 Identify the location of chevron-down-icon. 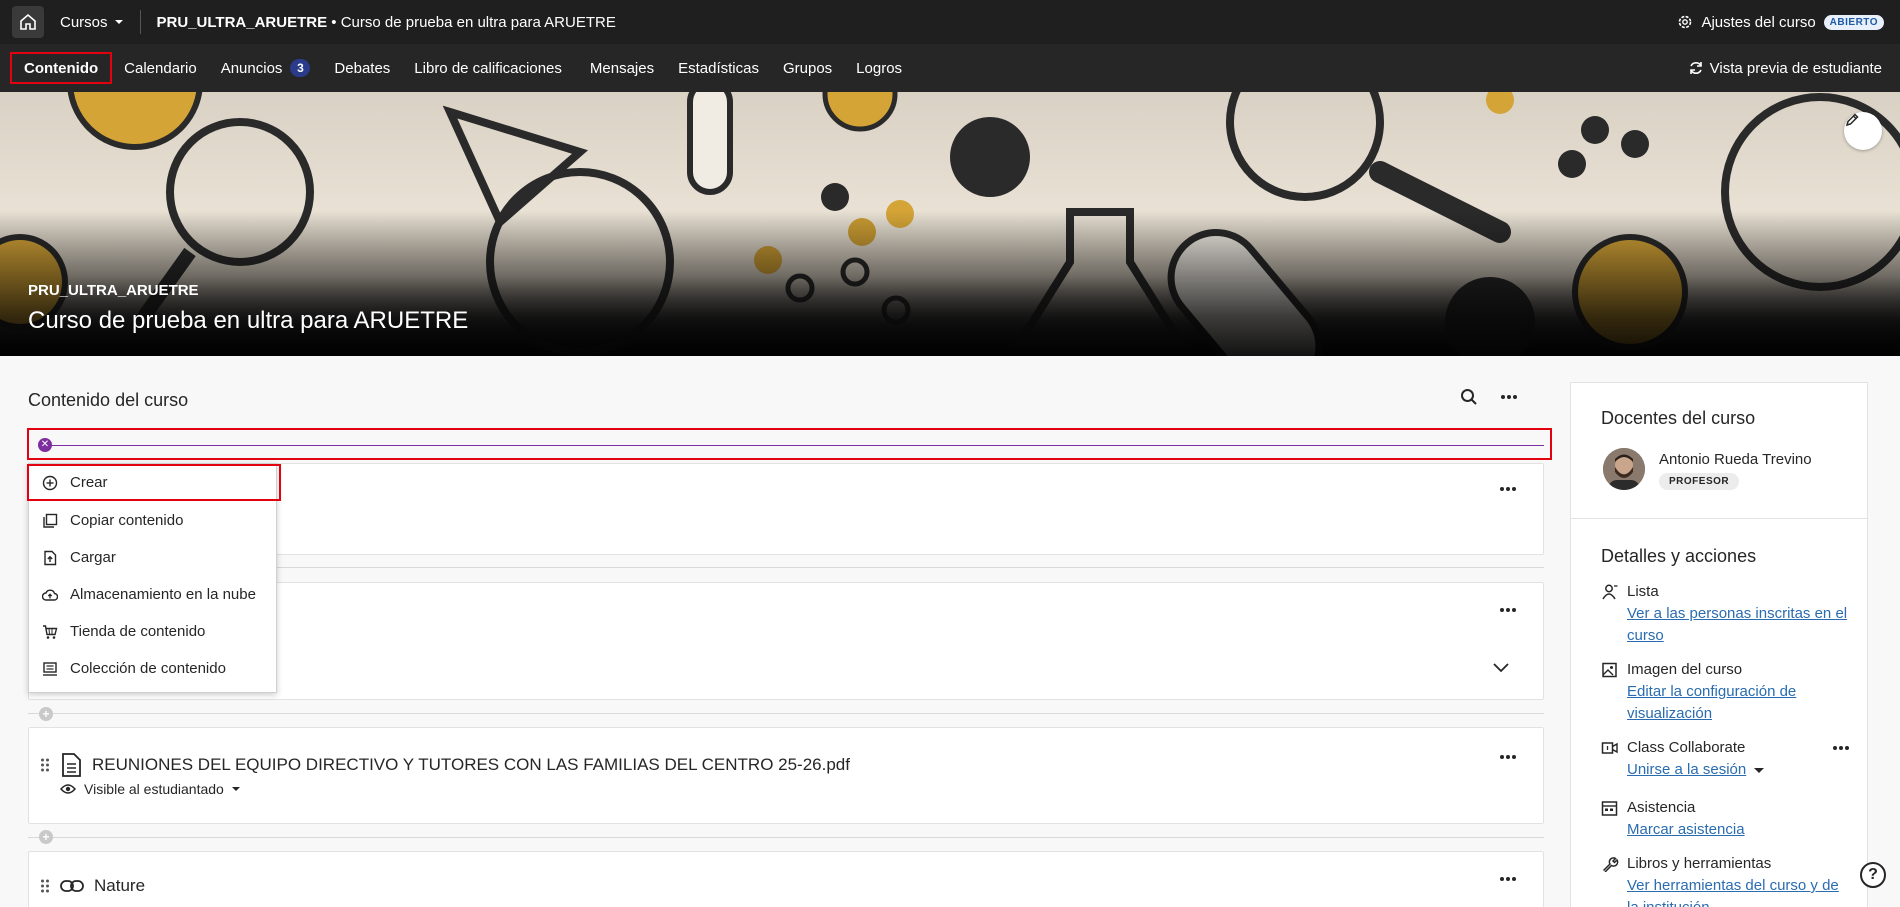
(1501, 668).